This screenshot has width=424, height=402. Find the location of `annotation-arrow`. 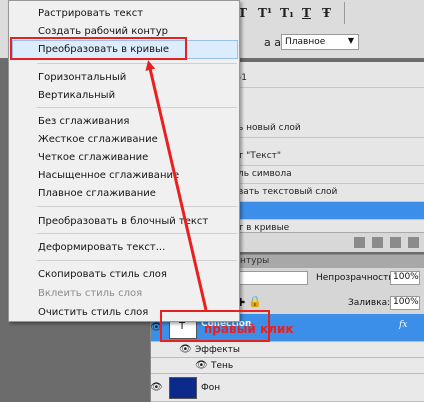

annotation-arrow is located at coordinates (176, 185).